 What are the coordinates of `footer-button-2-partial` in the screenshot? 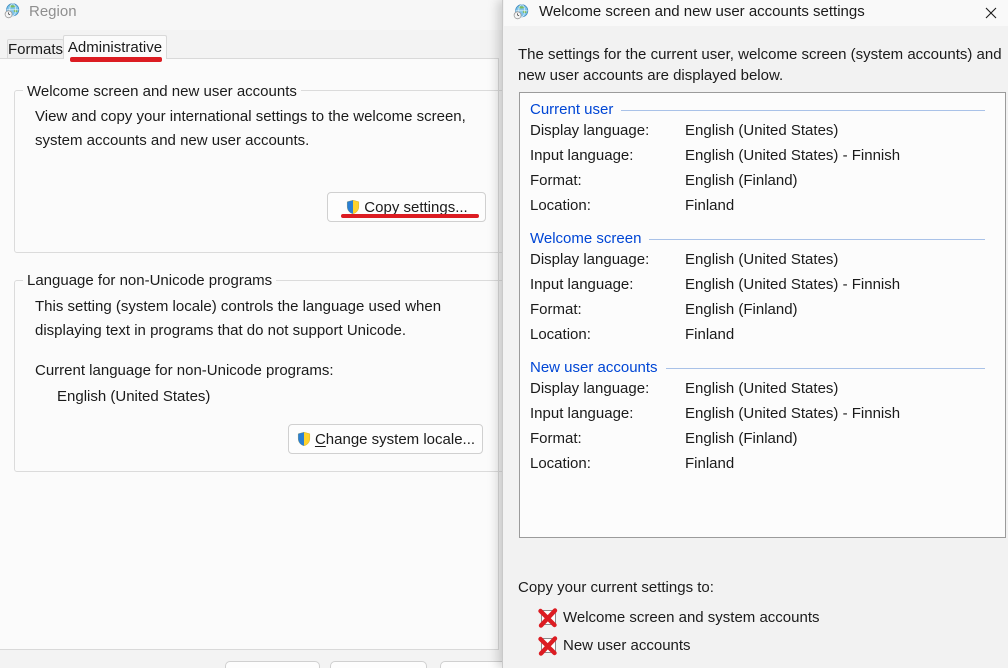 It's located at (378, 664).